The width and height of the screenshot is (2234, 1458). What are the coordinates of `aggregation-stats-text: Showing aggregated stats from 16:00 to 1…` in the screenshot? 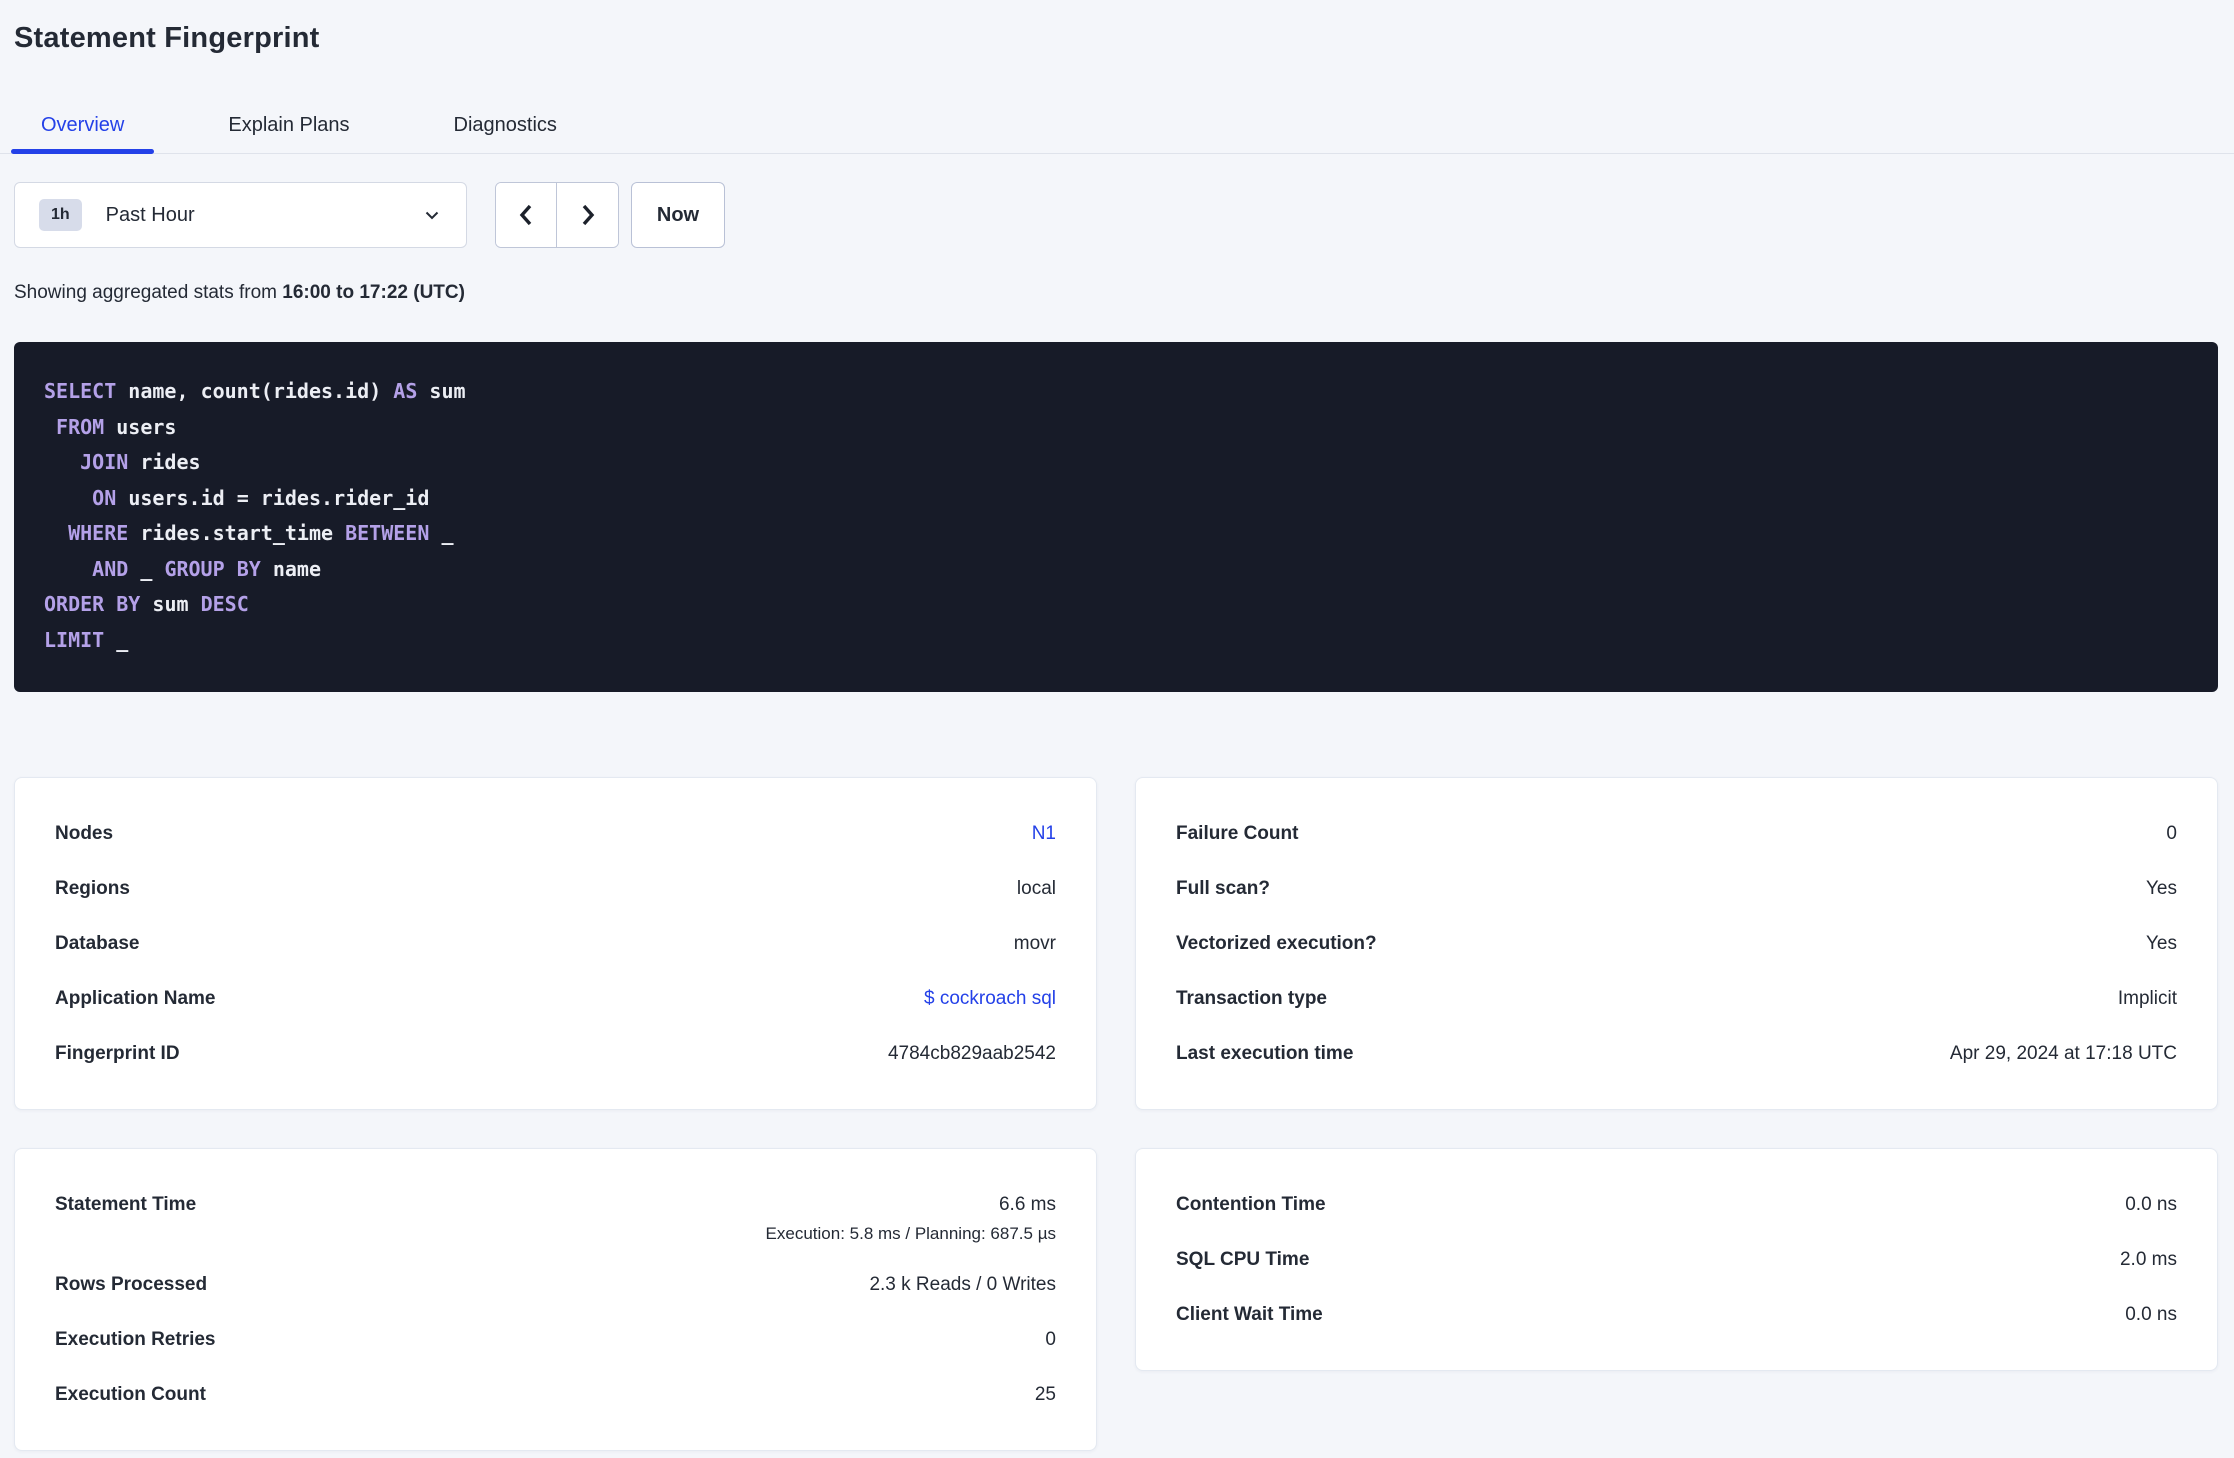 It's located at (1116, 293).